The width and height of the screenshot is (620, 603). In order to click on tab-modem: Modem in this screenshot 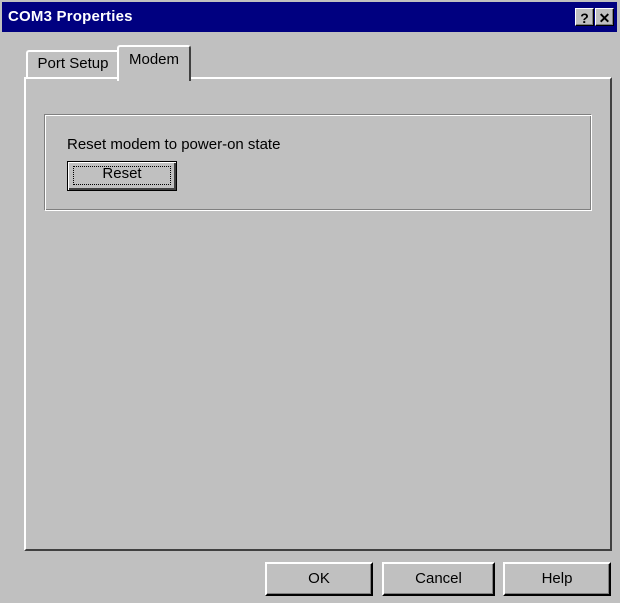, I will do `click(154, 63)`.